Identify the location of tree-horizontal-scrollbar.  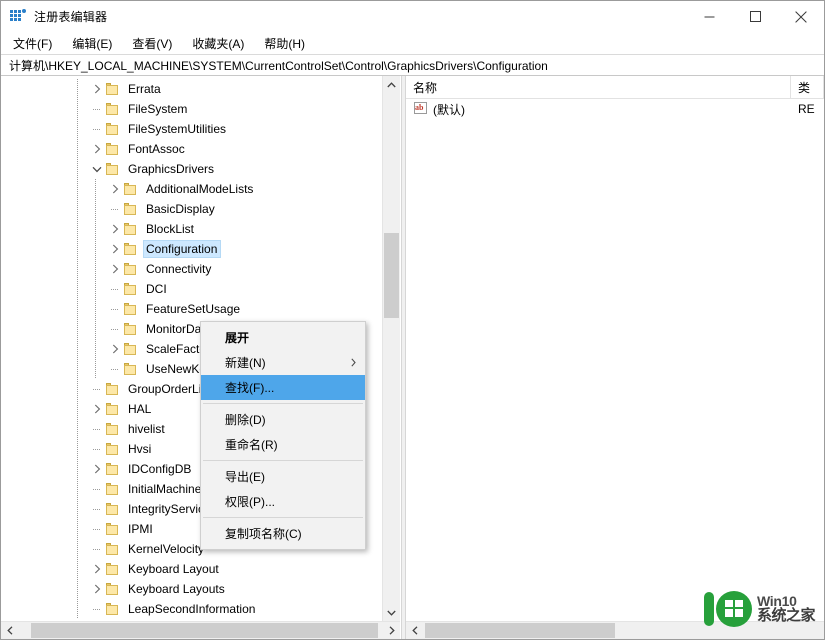
(200, 630).